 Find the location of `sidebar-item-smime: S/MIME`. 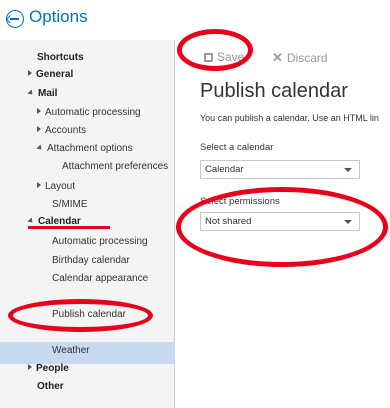

sidebar-item-smime: S/MIME is located at coordinates (70, 204).